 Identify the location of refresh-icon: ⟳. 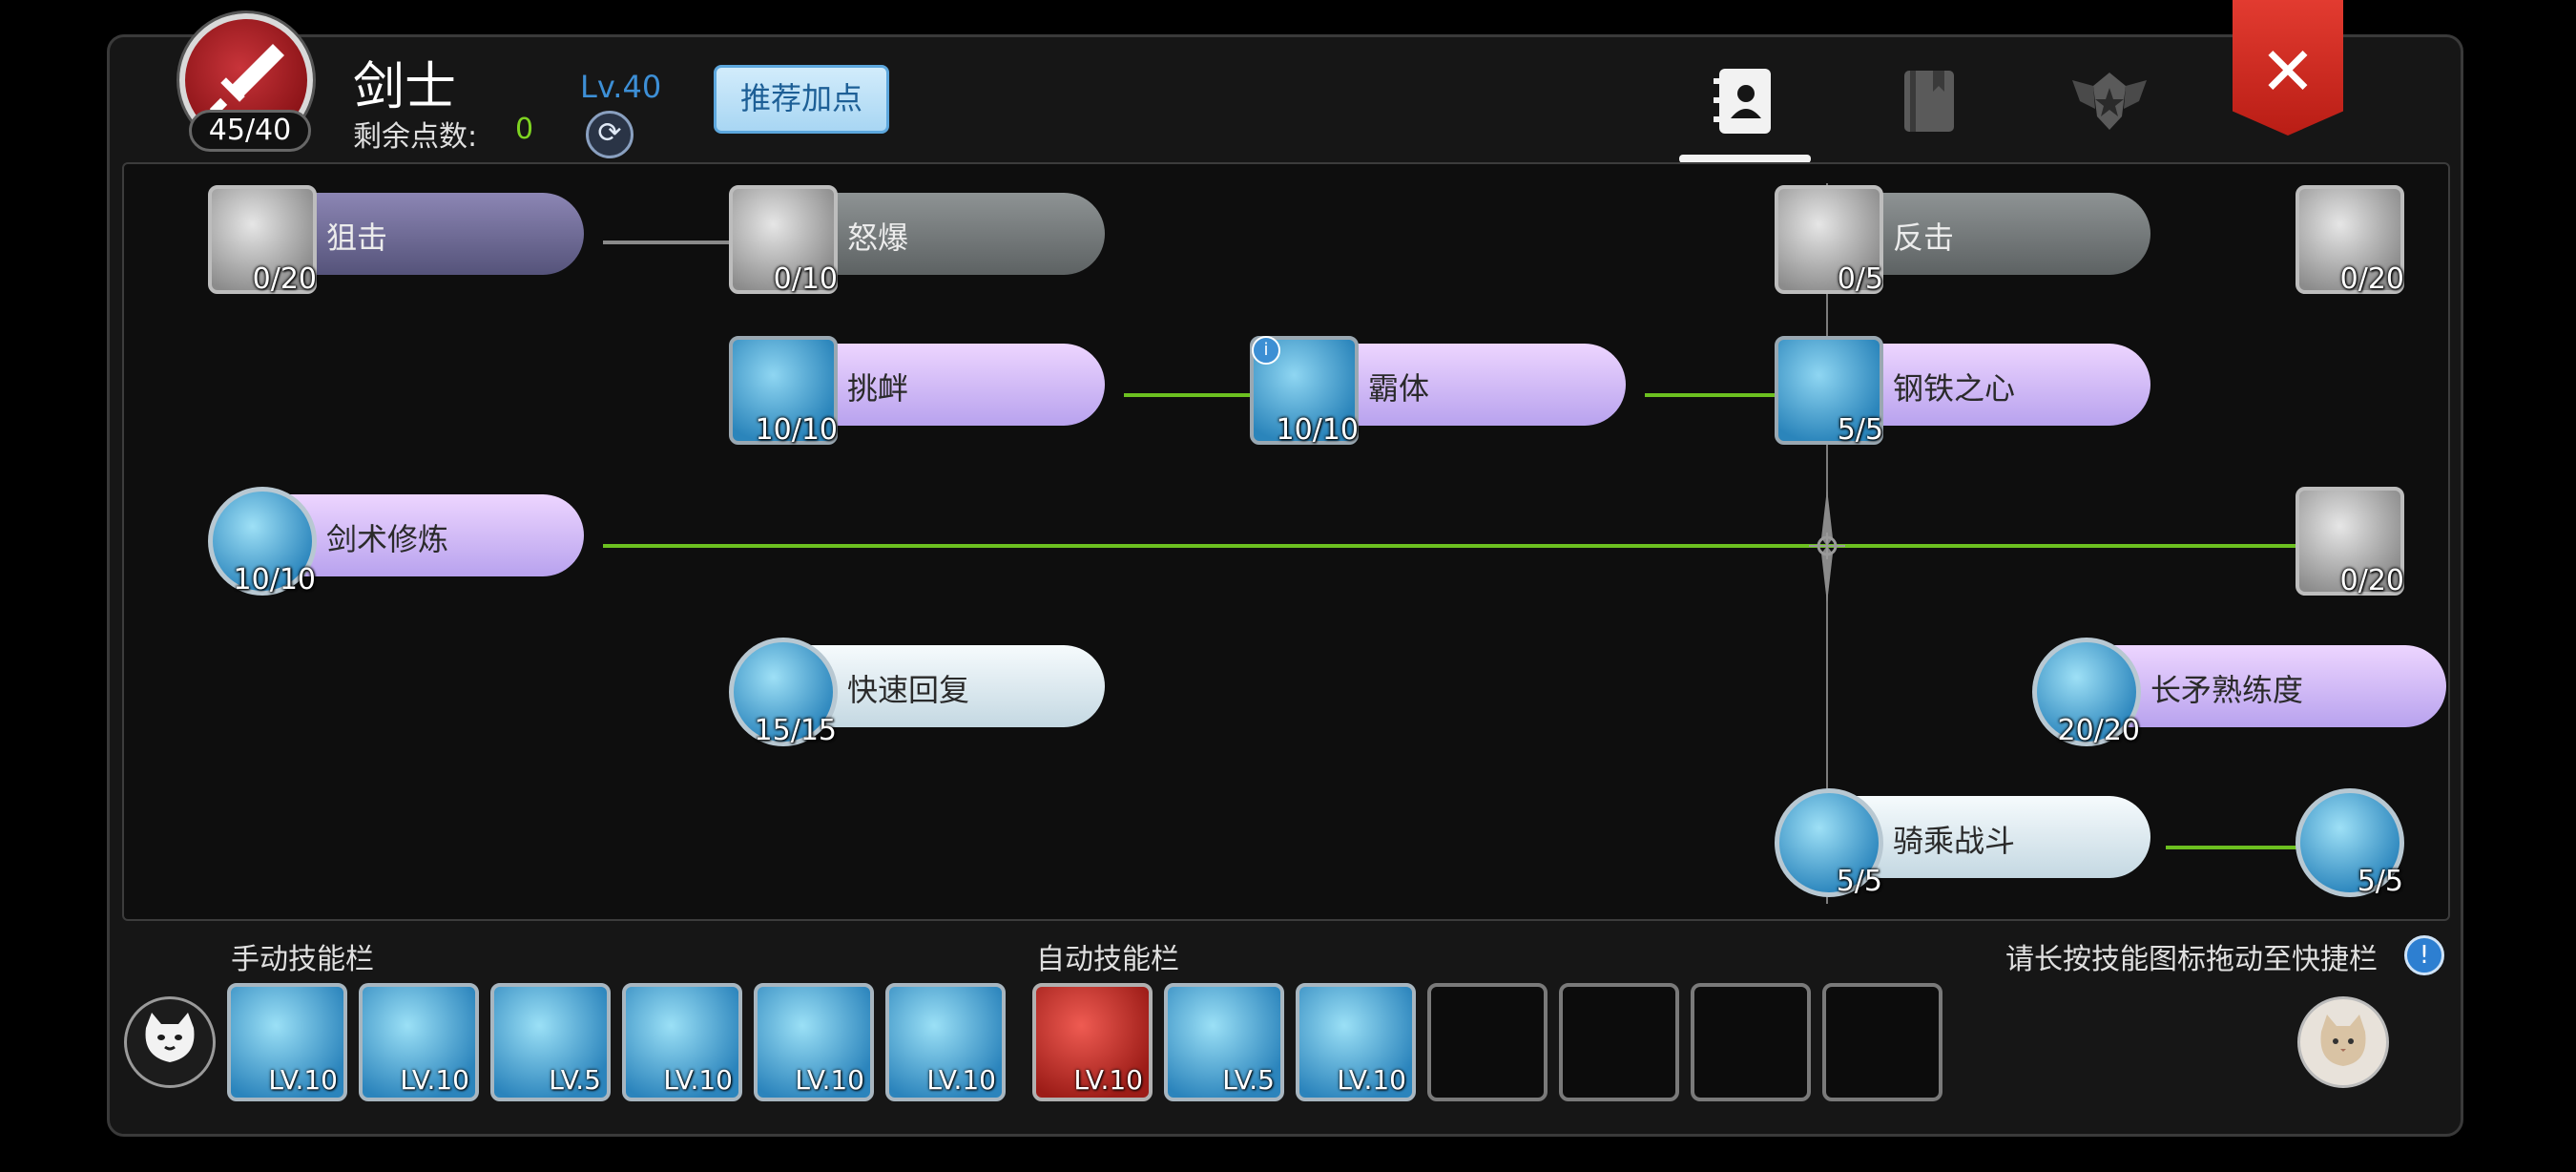
(609, 133).